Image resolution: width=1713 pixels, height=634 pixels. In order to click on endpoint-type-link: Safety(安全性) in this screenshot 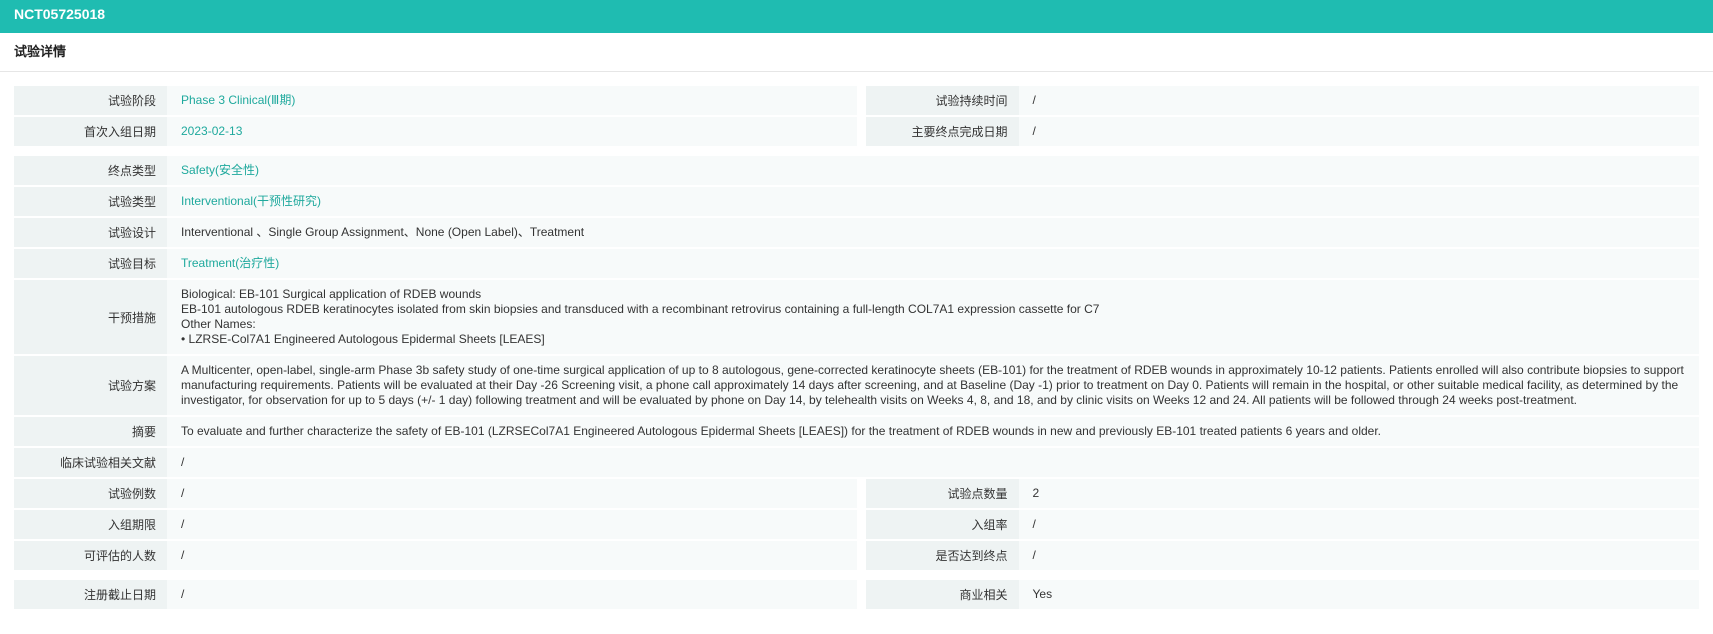, I will do `click(933, 170)`.